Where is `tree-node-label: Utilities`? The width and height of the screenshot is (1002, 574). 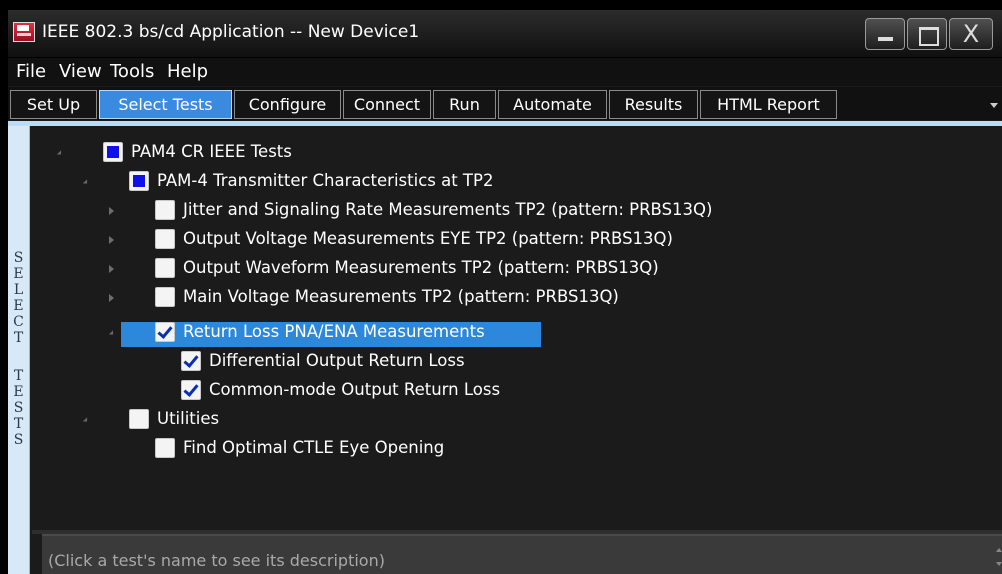
tree-node-label: Utilities is located at coordinates (188, 418).